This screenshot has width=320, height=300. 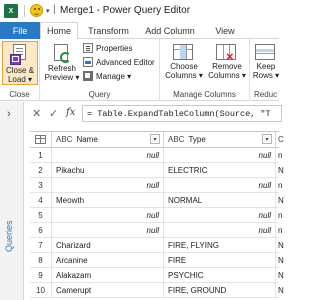 What do you see at coordinates (41, 170) in the screenshot?
I see `row-number: 2` at bounding box center [41, 170].